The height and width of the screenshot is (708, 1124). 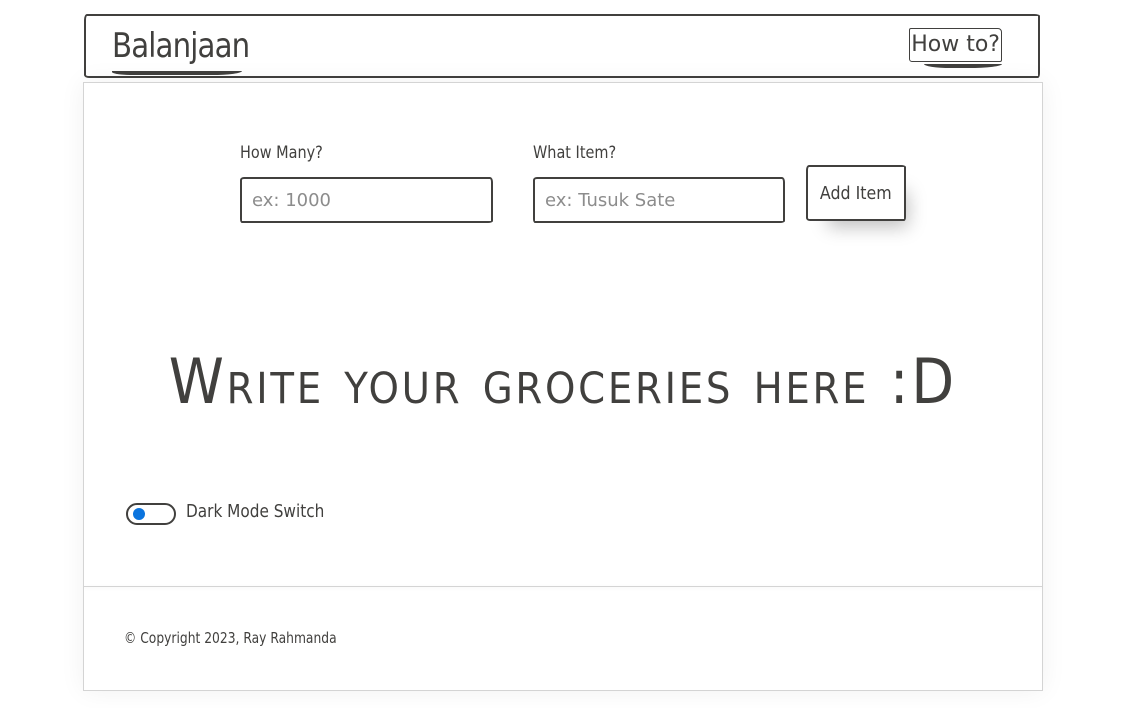 I want to click on toggle-knob, so click(x=139, y=514).